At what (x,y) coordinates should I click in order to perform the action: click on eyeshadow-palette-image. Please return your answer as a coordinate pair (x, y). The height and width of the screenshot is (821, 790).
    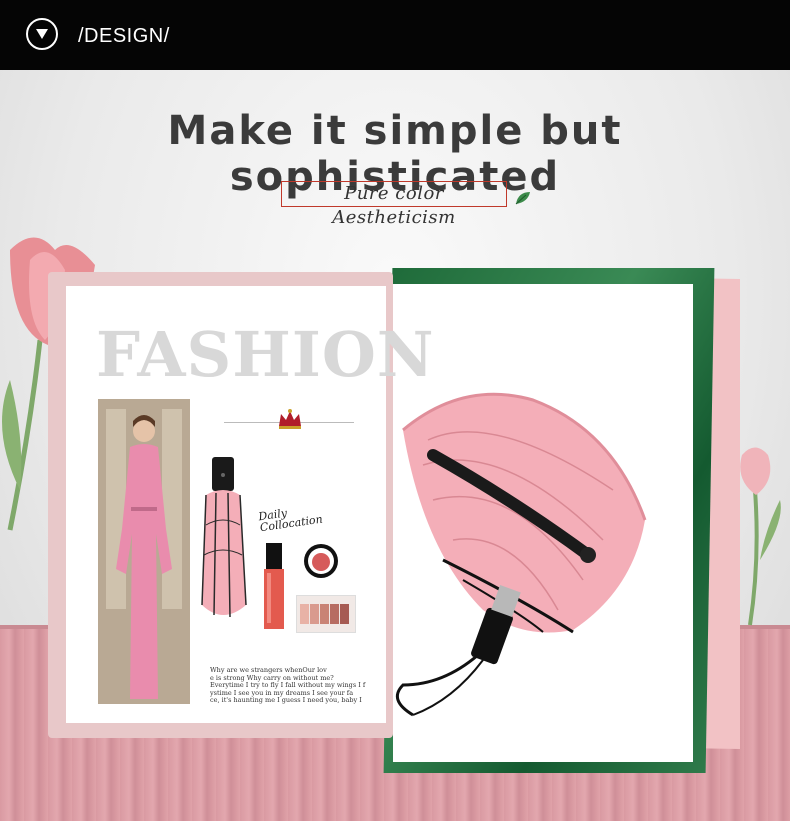
    Looking at the image, I should click on (326, 614).